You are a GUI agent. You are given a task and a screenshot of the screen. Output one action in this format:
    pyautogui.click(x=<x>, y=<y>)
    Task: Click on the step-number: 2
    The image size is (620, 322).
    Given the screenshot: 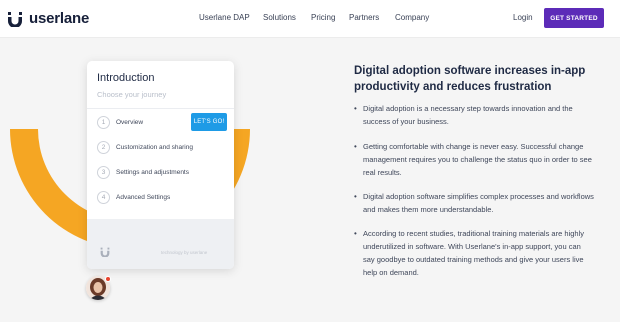 What is the action you would take?
    pyautogui.click(x=103, y=147)
    